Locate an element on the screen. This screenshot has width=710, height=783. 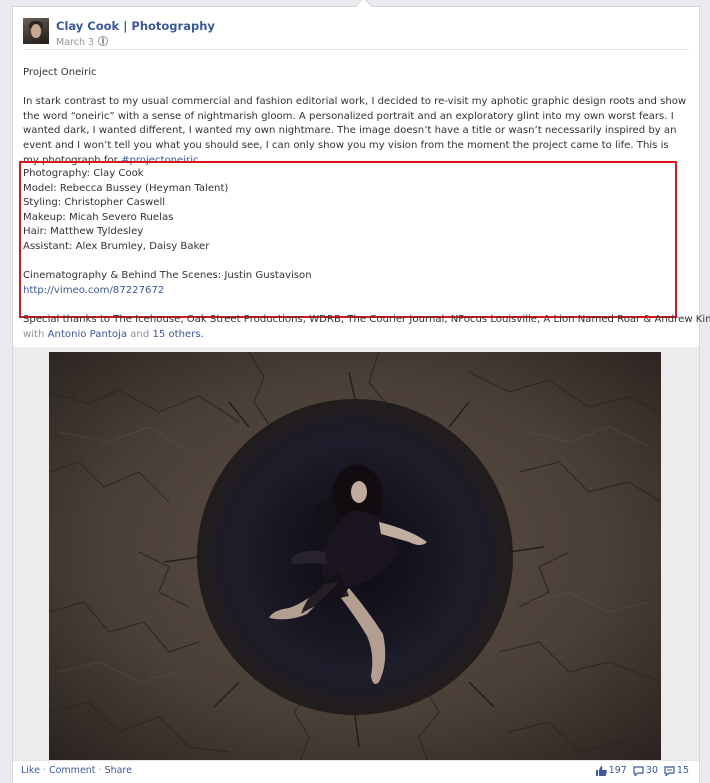
post-actions: Like · Comment · Share is located at coordinates (76, 770).